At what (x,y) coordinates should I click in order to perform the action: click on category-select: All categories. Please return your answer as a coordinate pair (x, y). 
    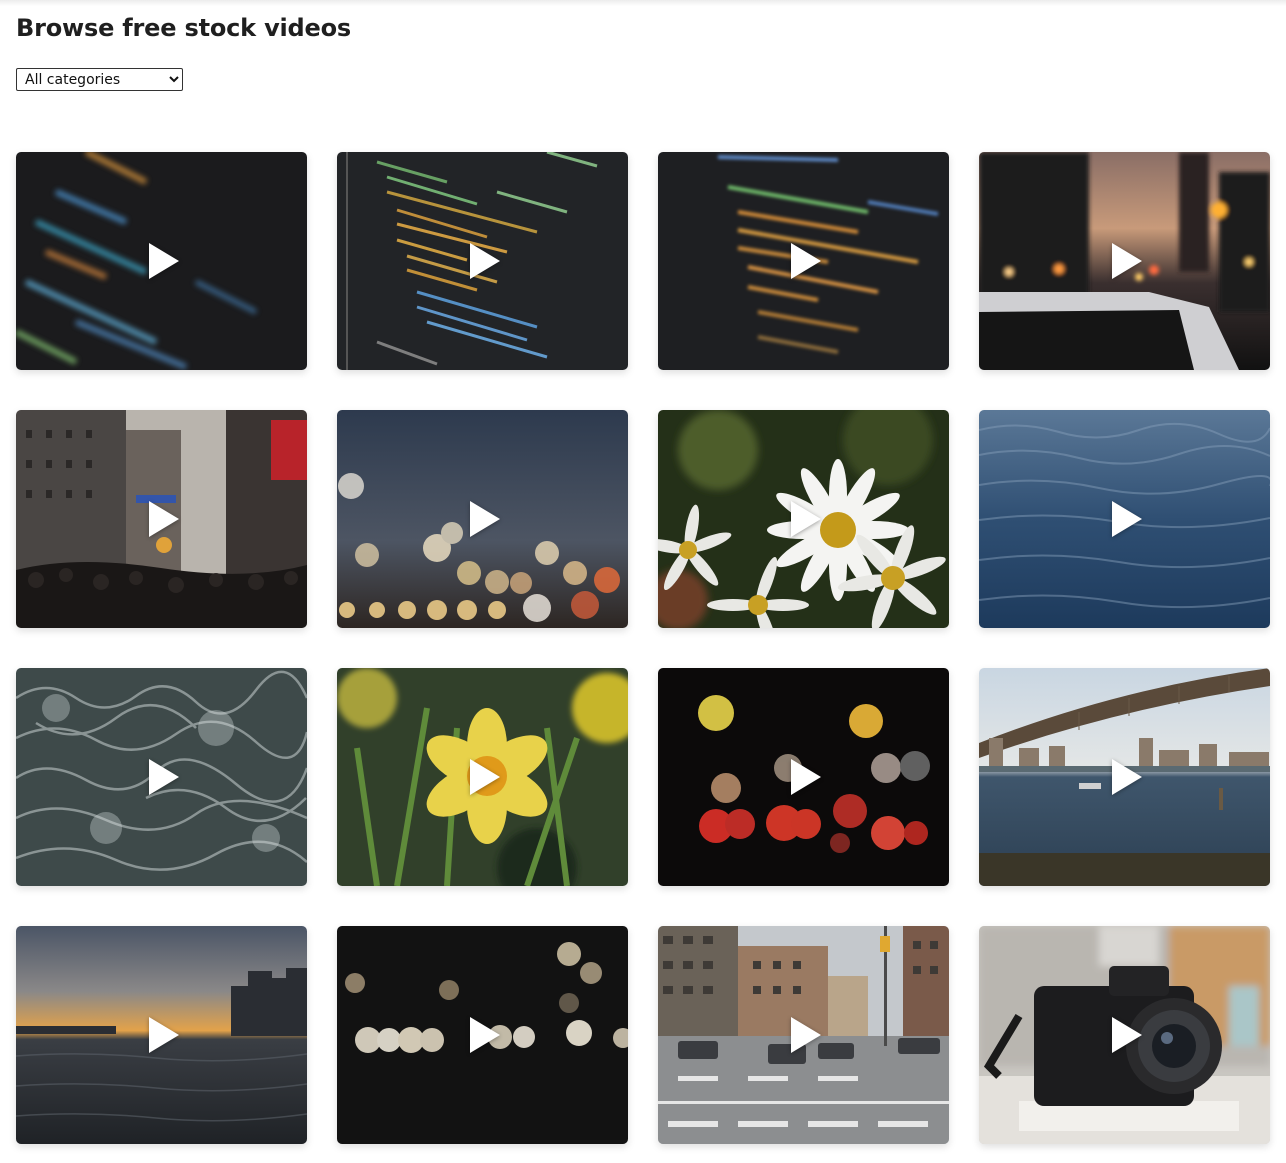
    Looking at the image, I should click on (99, 79).